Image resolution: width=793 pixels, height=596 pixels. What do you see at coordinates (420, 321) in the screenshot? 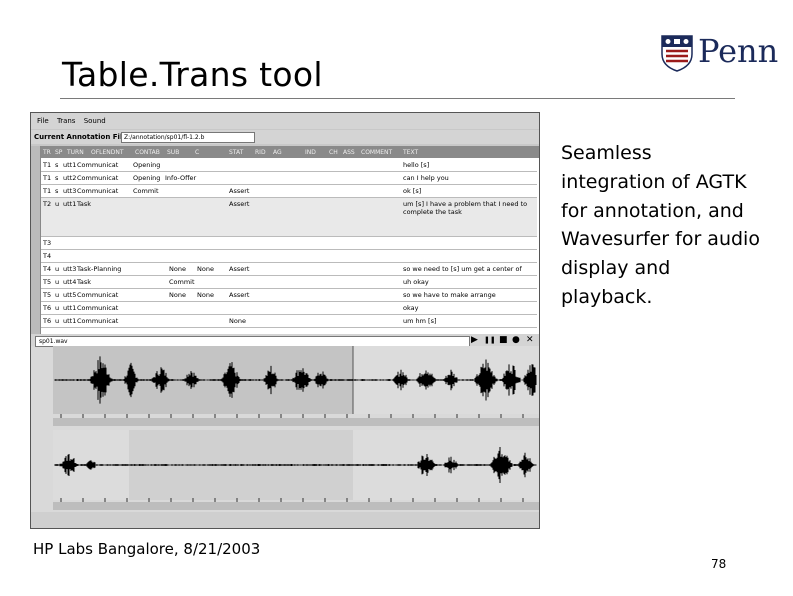
I see `cell-text: um hm [s]` at bounding box center [420, 321].